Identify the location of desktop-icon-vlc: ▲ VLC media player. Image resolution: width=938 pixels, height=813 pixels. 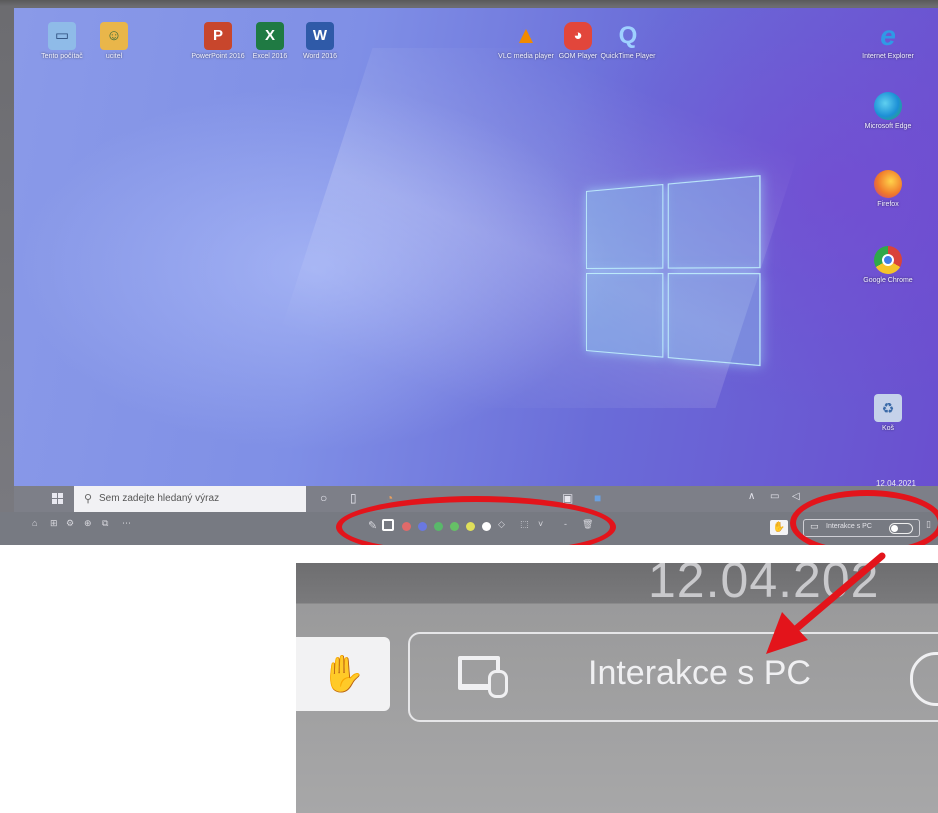
(526, 41).